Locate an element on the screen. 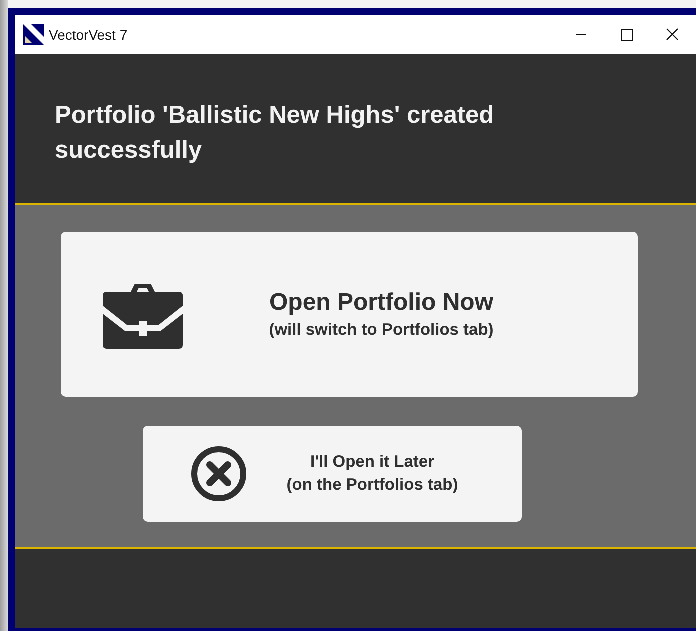 Image resolution: width=696 pixels, height=631 pixels. success-message: Portfolio 'Ballistic New Highs' created successfully is located at coordinates (275, 133).